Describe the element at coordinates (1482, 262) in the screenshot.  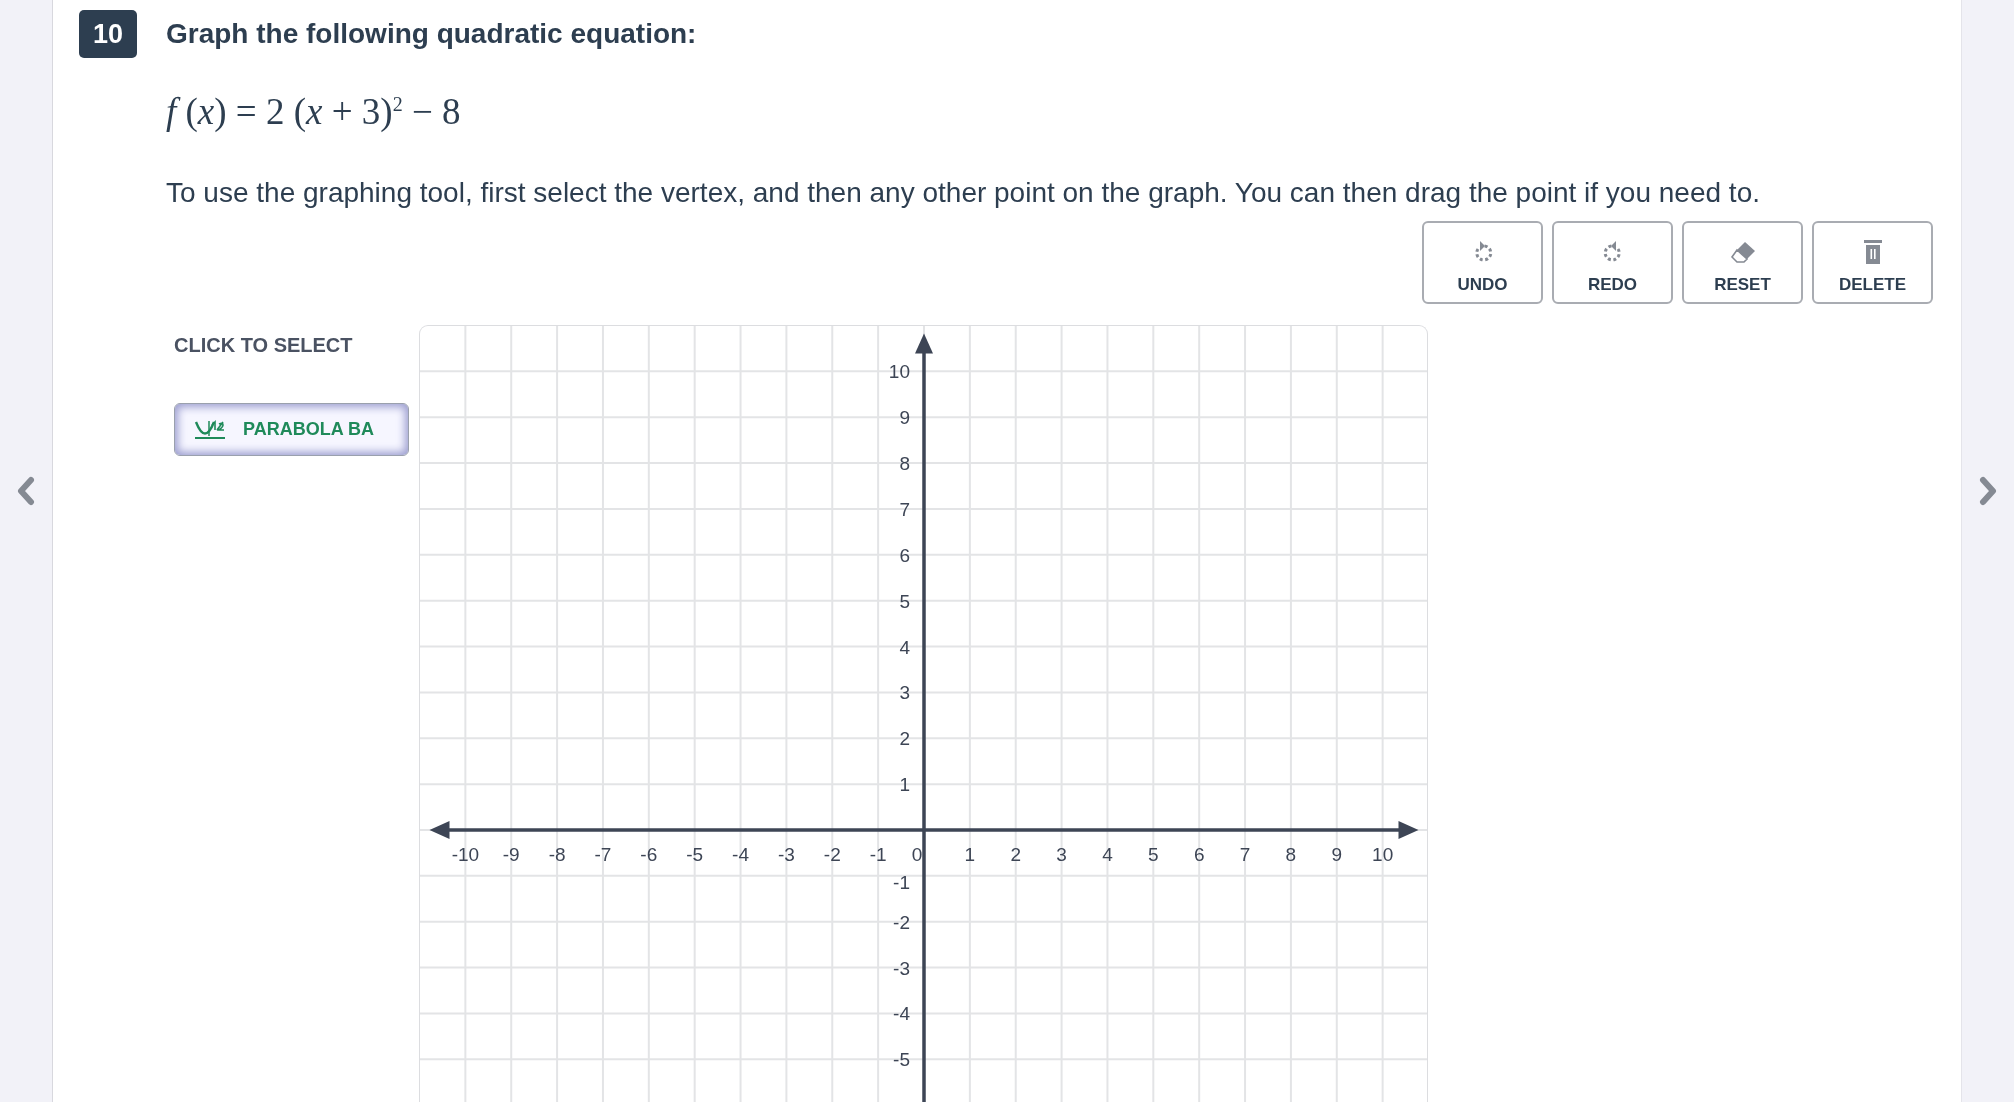
I see `undo-button: UNDO` at that location.